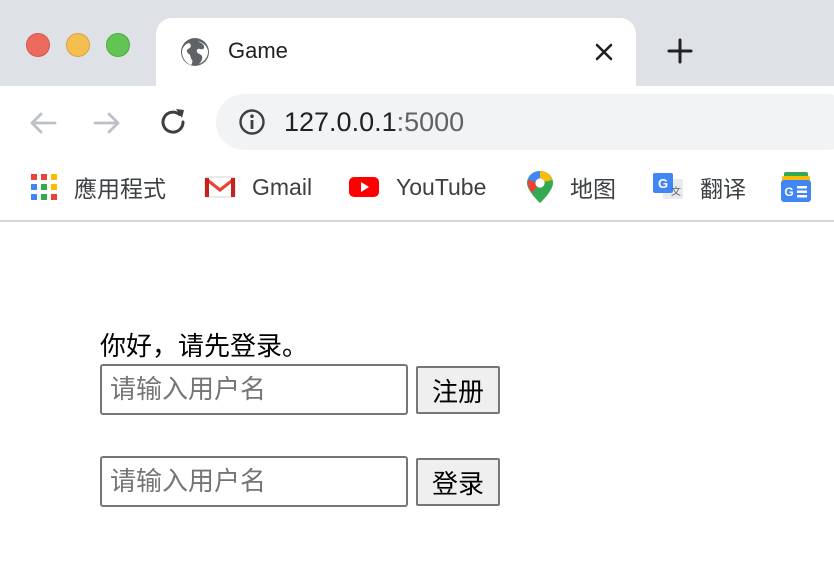 This screenshot has height=572, width=834. I want to click on bookmark-apps: 應用程式, so click(98, 187).